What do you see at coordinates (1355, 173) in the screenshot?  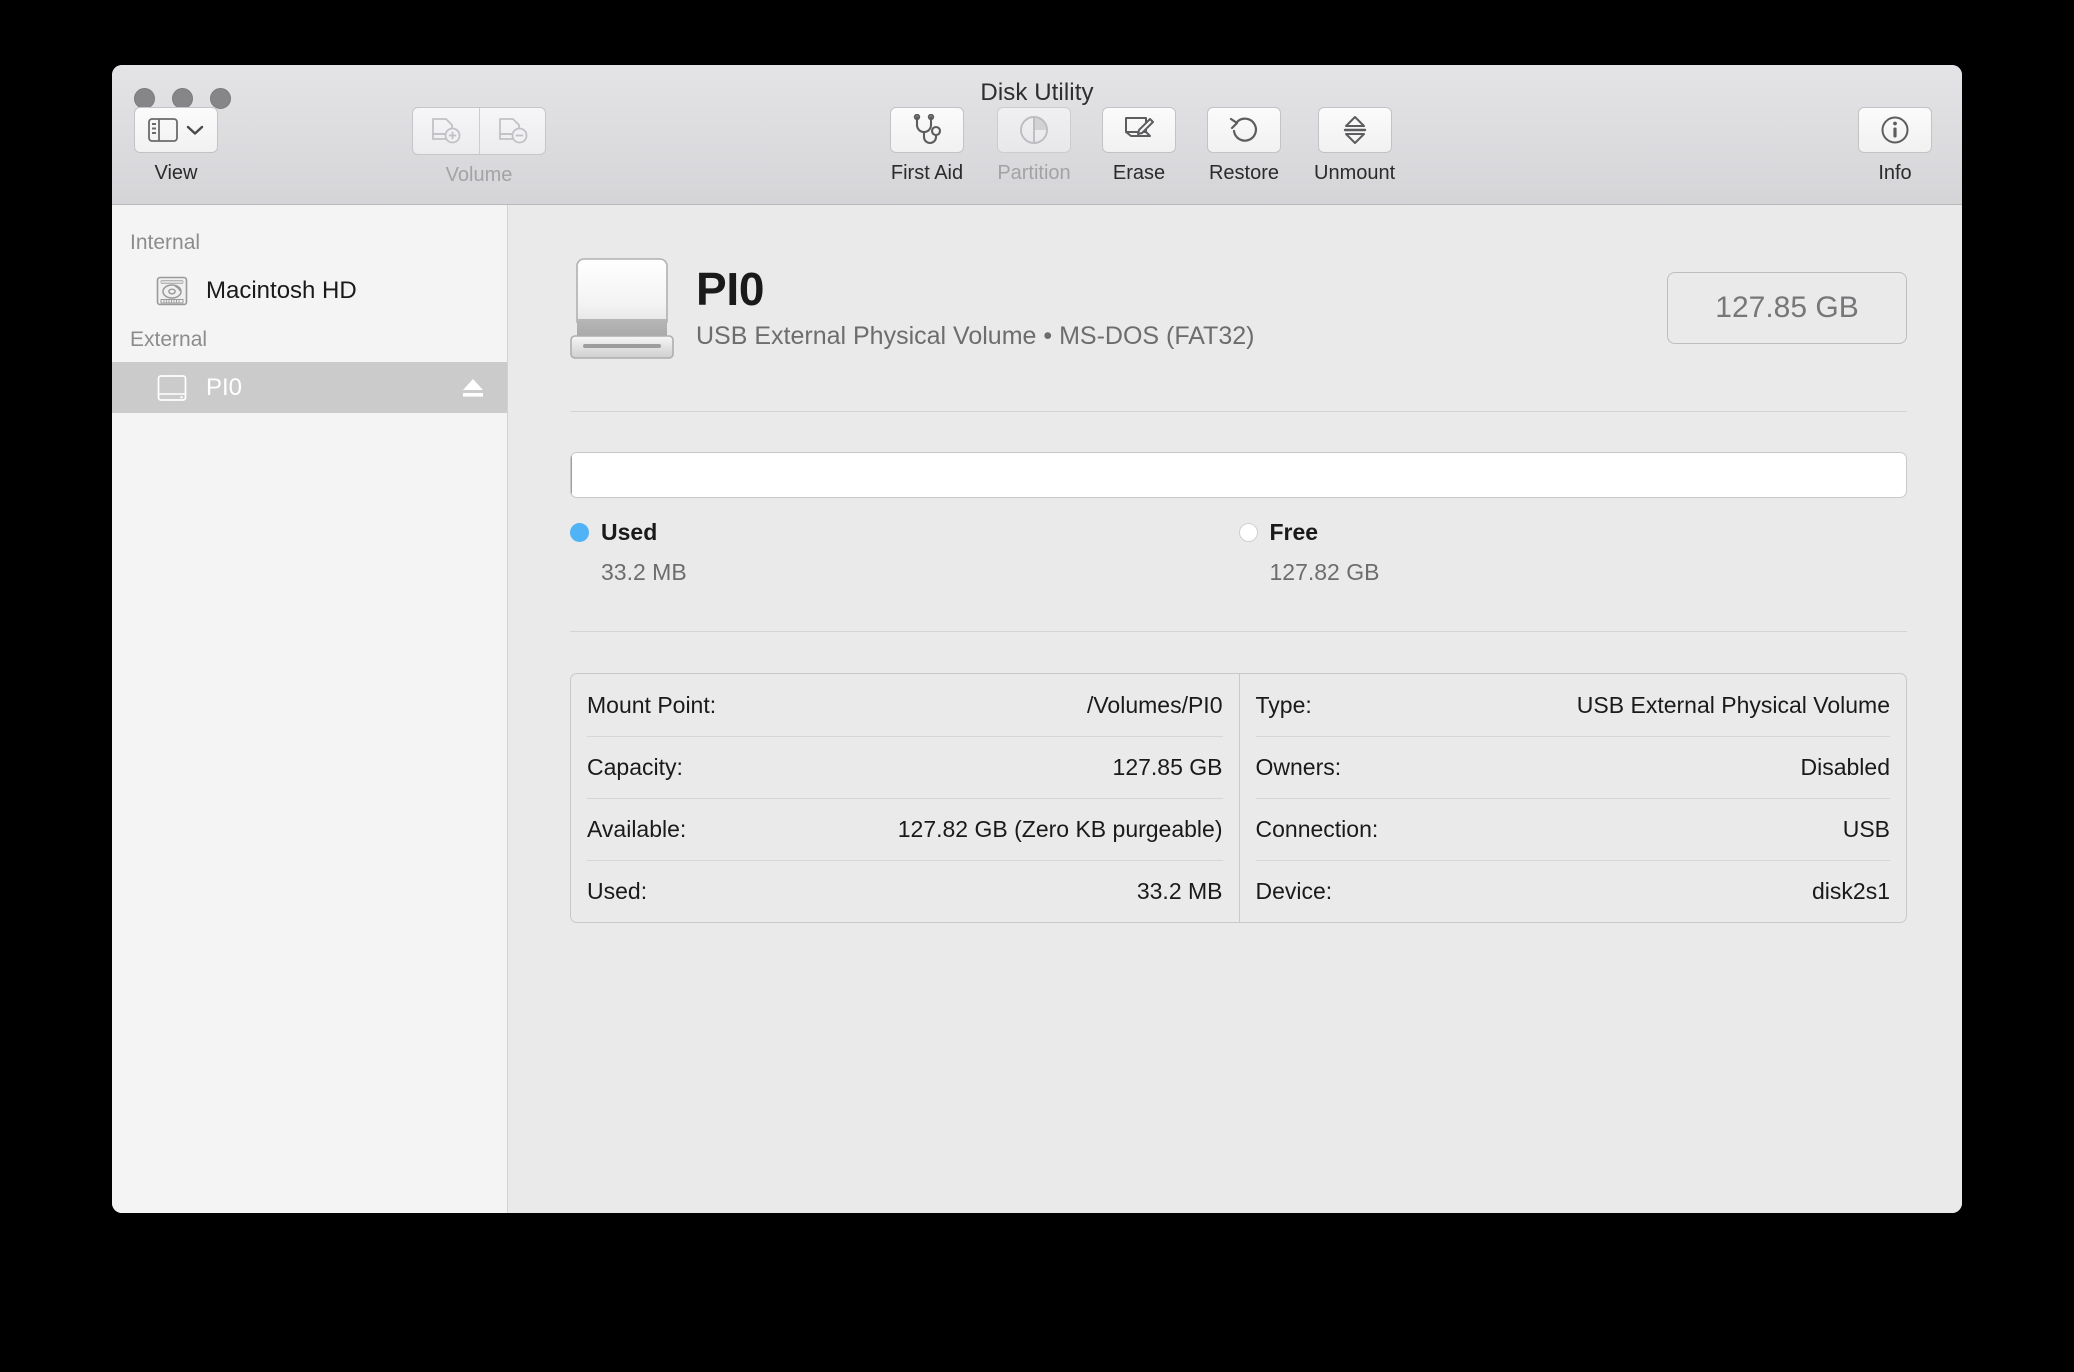 I see `toolbar-label-unmount: Unmount` at bounding box center [1355, 173].